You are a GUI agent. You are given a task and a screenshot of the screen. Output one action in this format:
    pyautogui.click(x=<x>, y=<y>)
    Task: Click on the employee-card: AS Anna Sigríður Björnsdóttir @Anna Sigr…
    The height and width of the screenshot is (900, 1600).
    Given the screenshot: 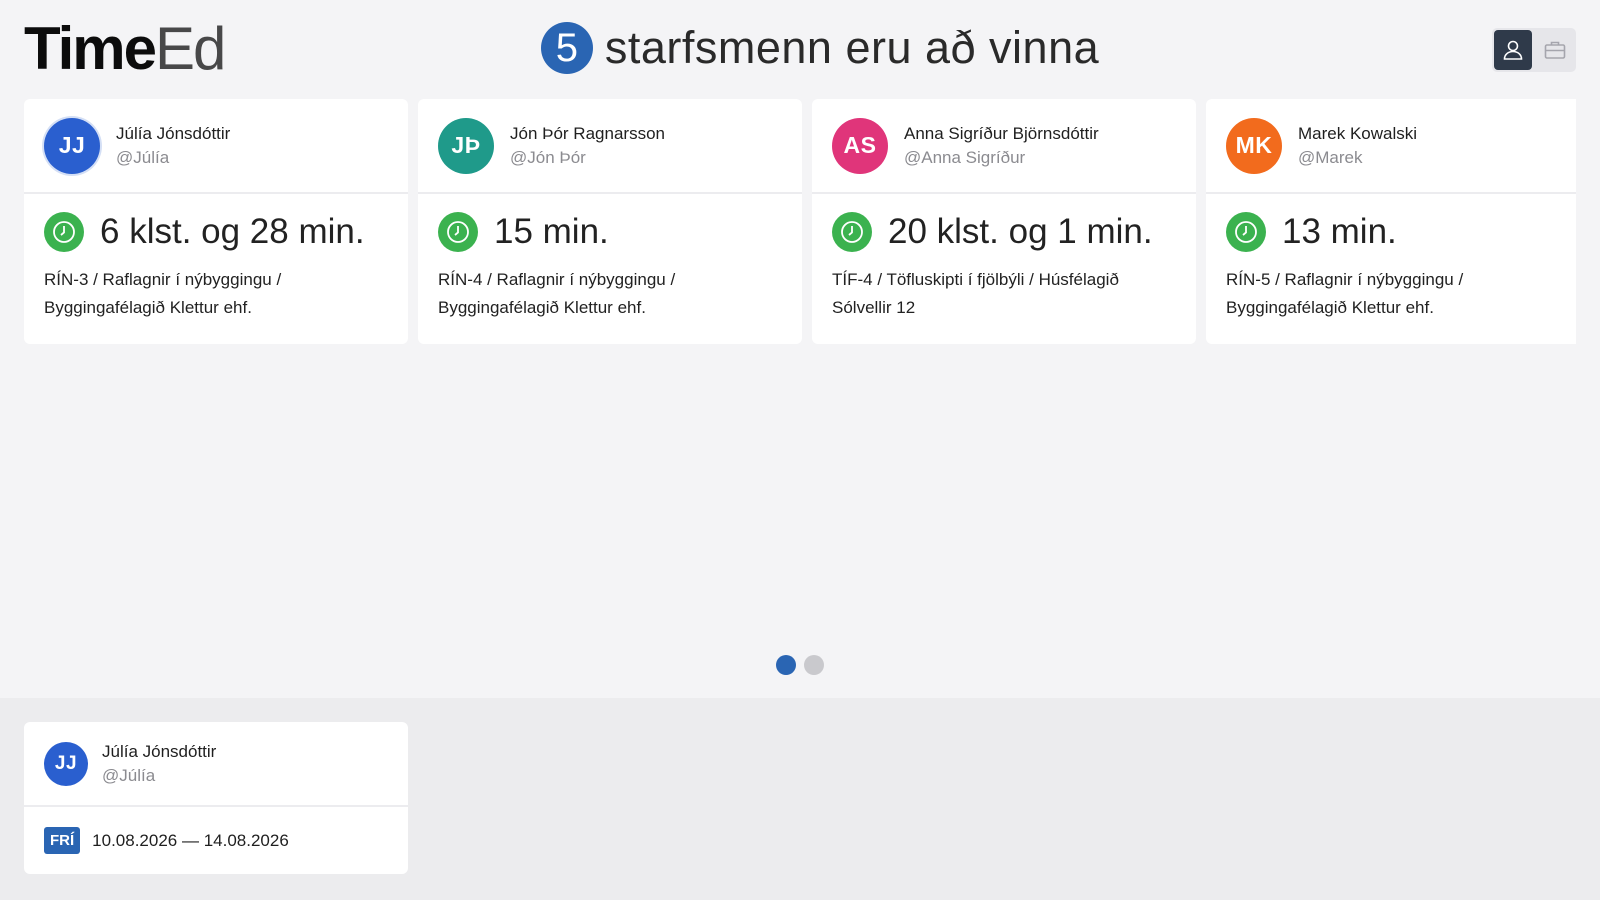 What is the action you would take?
    pyautogui.click(x=1004, y=221)
    